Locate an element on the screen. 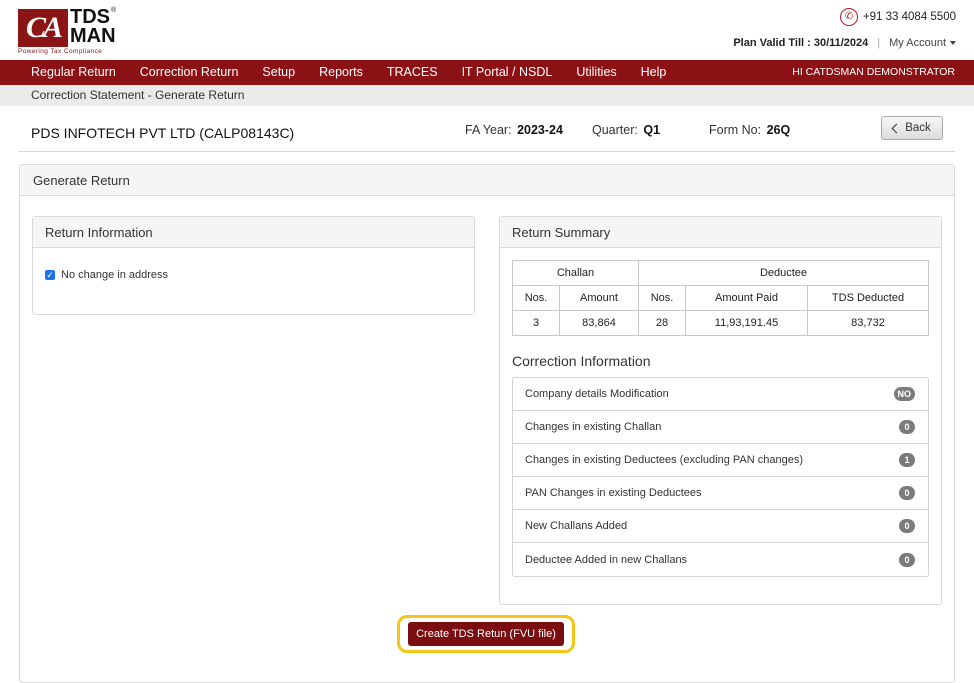 The height and width of the screenshot is (683, 974). col-amount-paid: Amount Paid is located at coordinates (746, 298).